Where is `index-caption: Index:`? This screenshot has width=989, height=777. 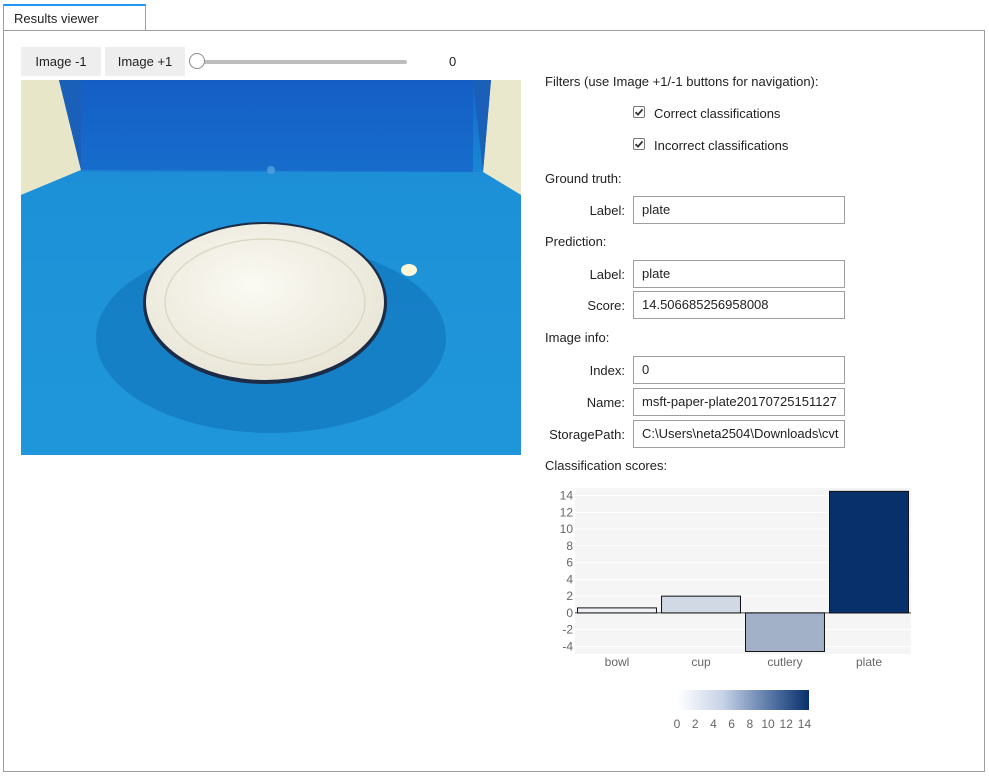 index-caption: Index: is located at coordinates (607, 370).